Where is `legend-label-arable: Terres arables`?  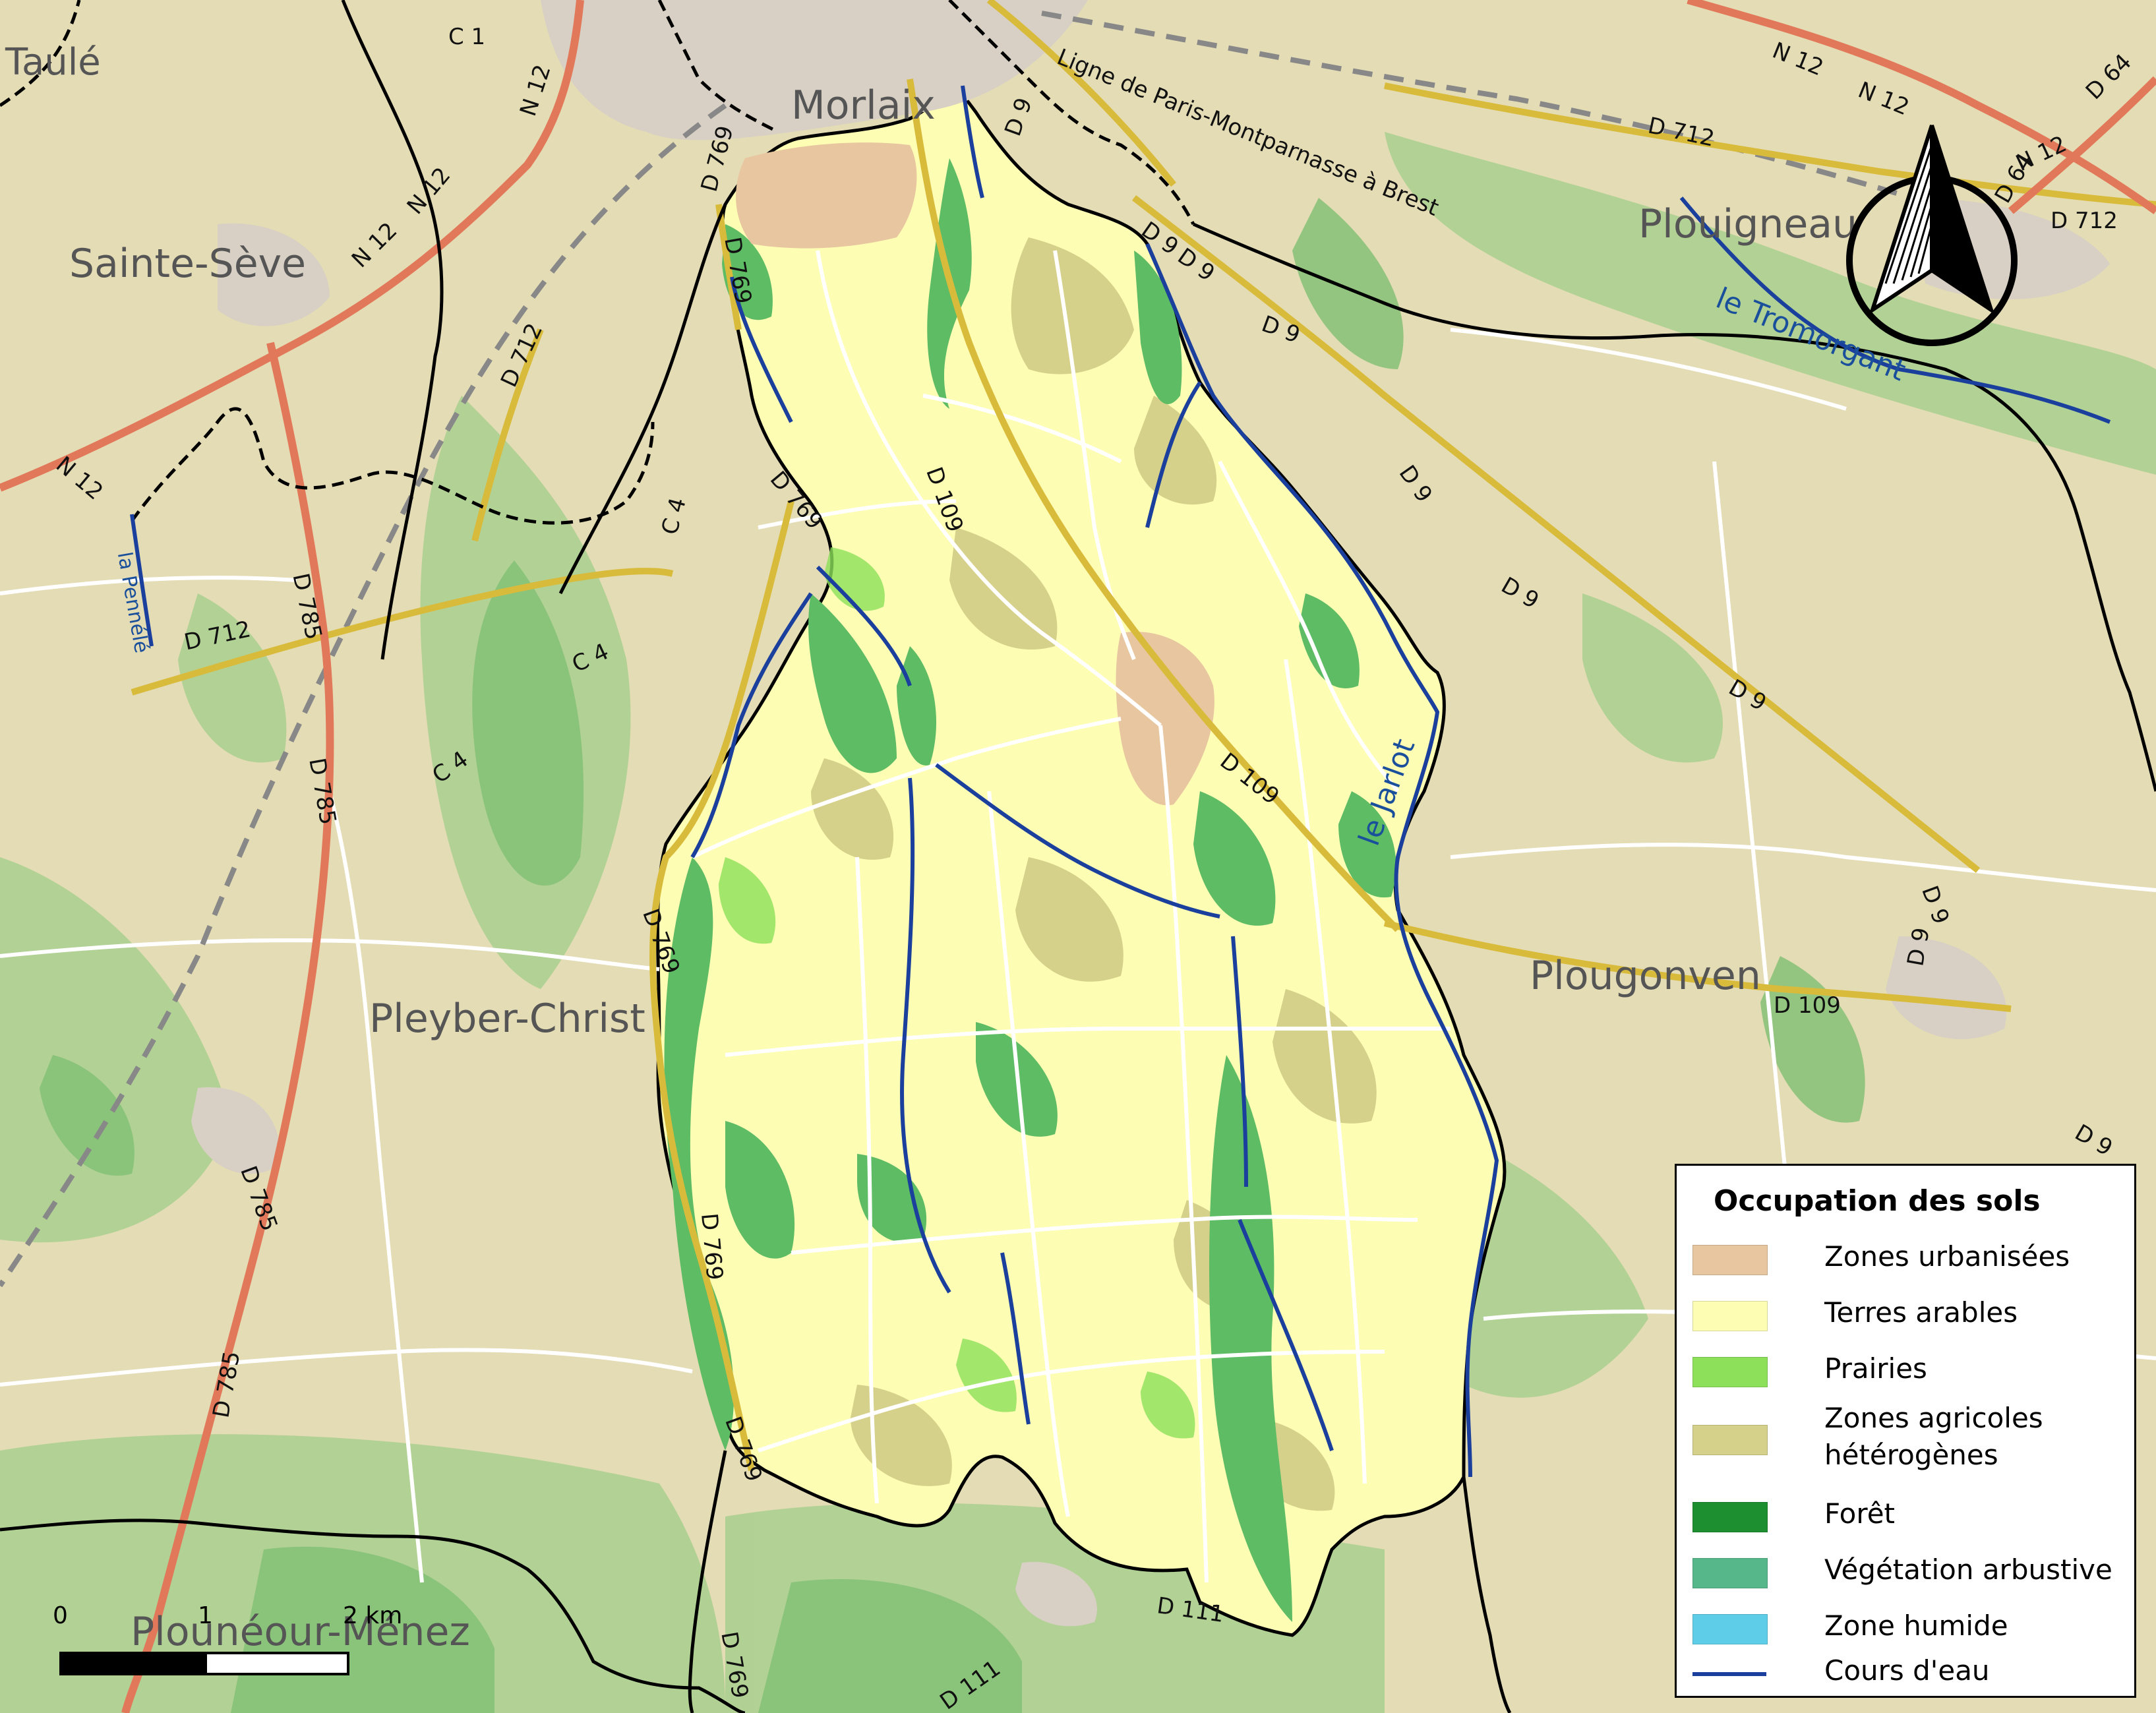
legend-label-arable: Terres arables is located at coordinates (1921, 1312).